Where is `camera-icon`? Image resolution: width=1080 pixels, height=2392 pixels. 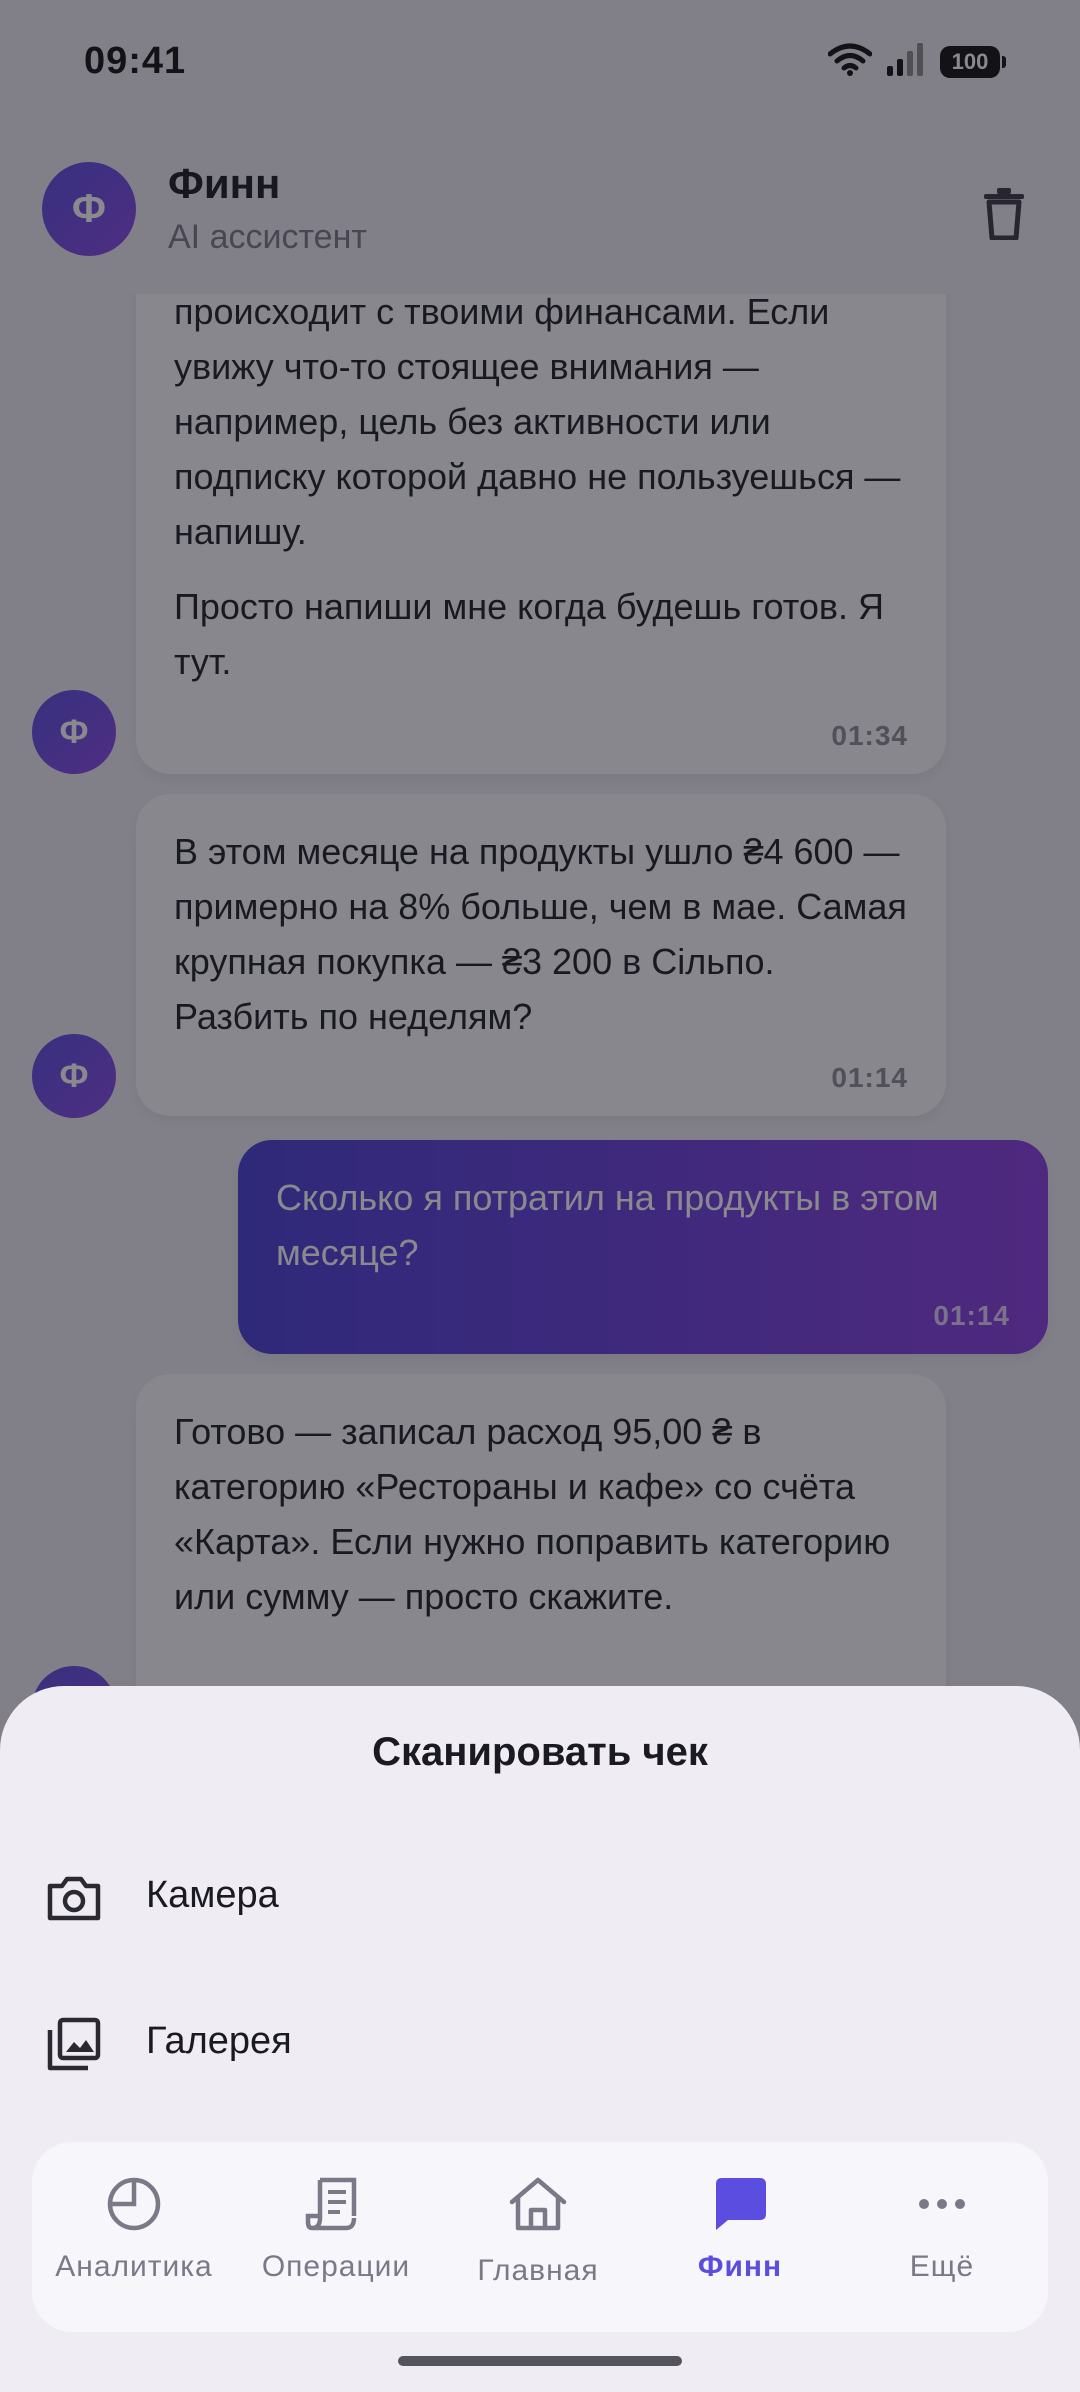 camera-icon is located at coordinates (74, 1898).